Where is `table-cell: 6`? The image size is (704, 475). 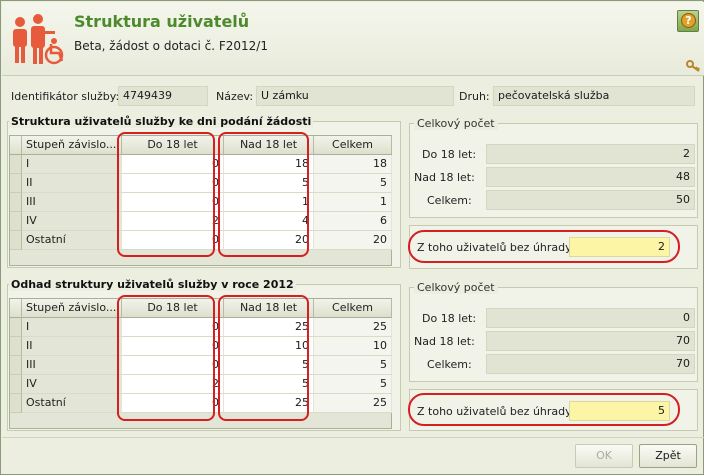 table-cell: 6 is located at coordinates (353, 221).